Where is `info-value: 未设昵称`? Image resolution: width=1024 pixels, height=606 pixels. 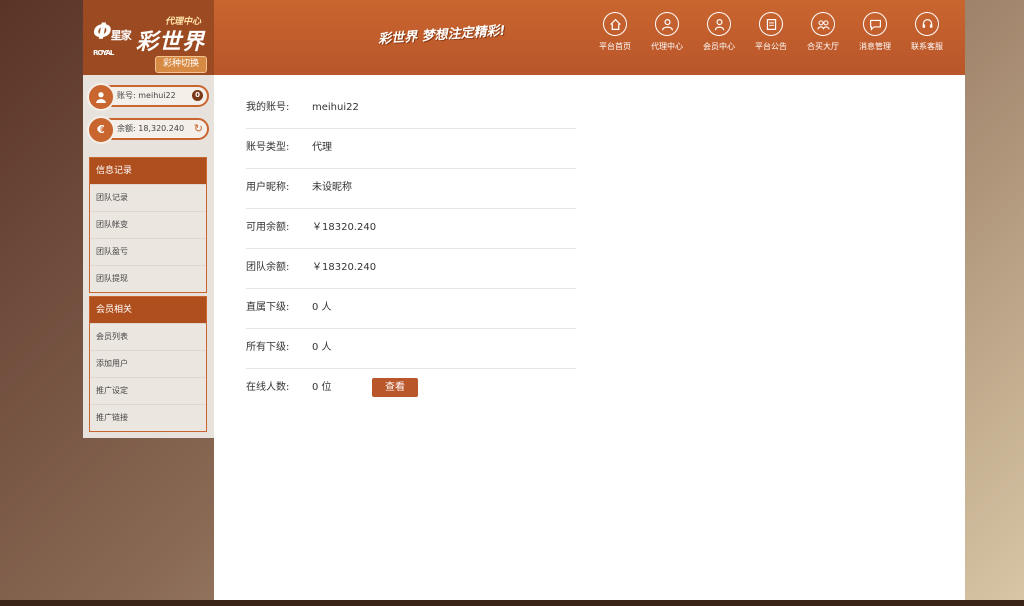 info-value: 未设昵称 is located at coordinates (332, 187).